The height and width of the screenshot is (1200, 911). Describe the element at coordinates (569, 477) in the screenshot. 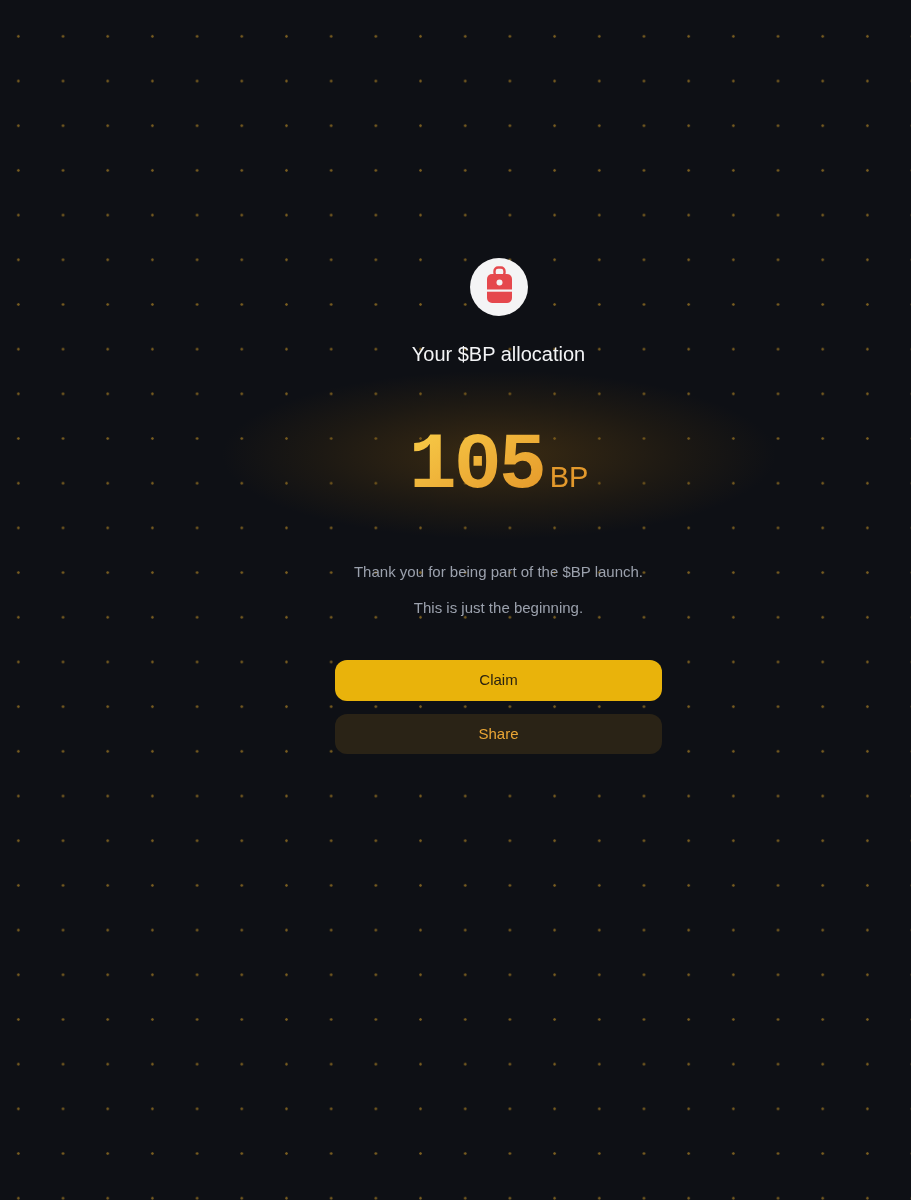

I see `allocation-unit: BP` at that location.